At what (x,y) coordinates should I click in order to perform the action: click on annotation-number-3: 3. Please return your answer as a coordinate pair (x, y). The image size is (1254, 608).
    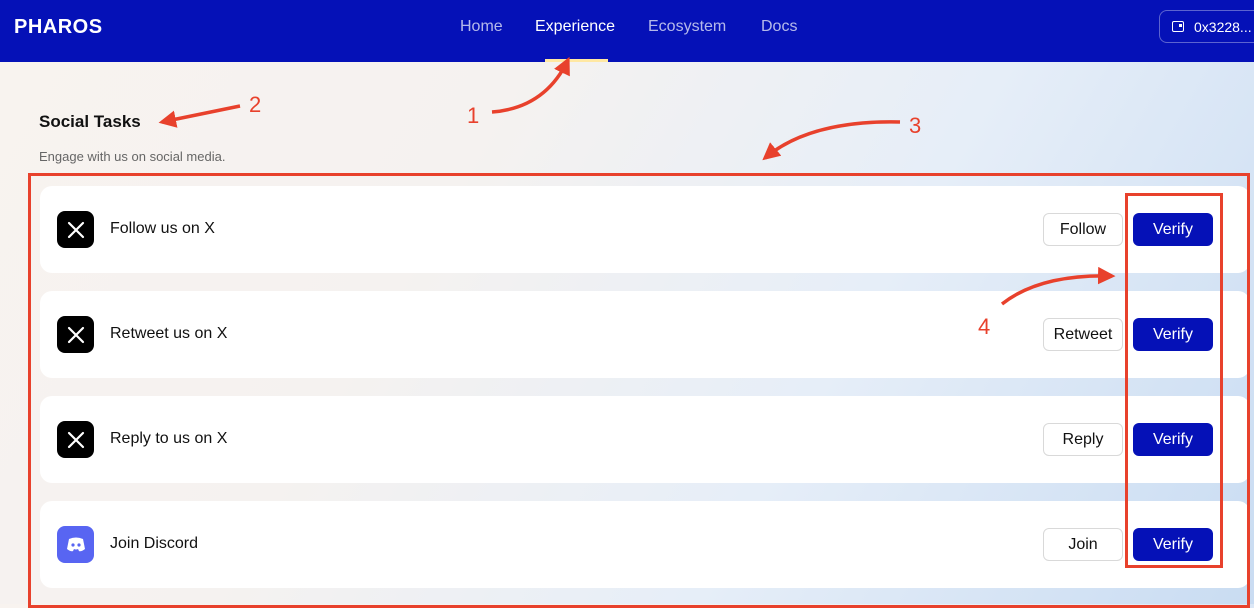
    Looking at the image, I should click on (915, 125).